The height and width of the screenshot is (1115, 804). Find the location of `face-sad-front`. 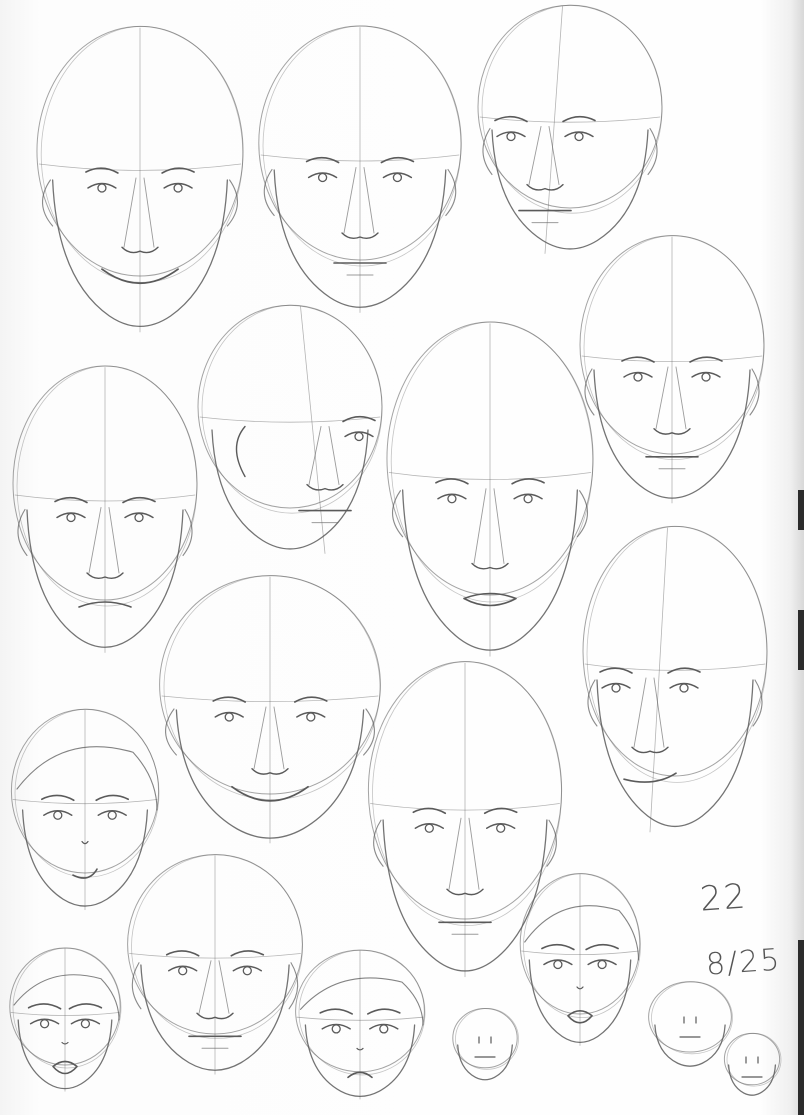

face-sad-front is located at coordinates (105, 509).